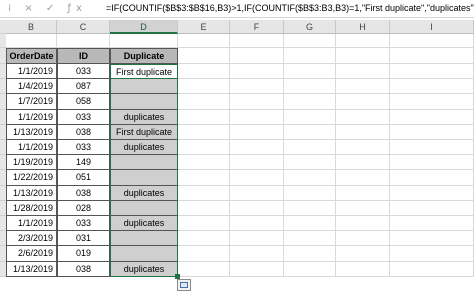 The image size is (474, 291). Describe the element at coordinates (83, 56) in the screenshot. I see `header-cell-c: ID` at that location.